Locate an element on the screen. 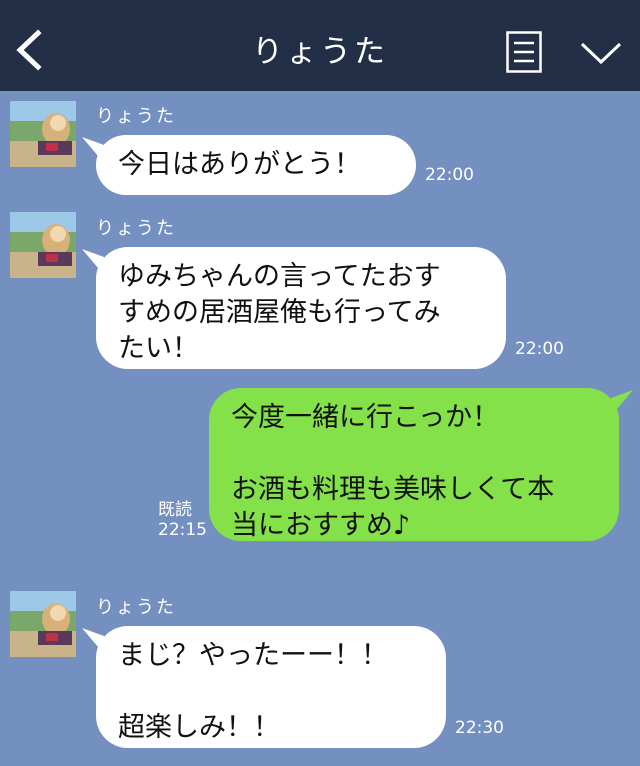 This screenshot has width=640, height=766. message-bubble: ゆみちゃんの言ってたおす すめの居酒屋俺も行ってみ たい！ is located at coordinates (301, 308).